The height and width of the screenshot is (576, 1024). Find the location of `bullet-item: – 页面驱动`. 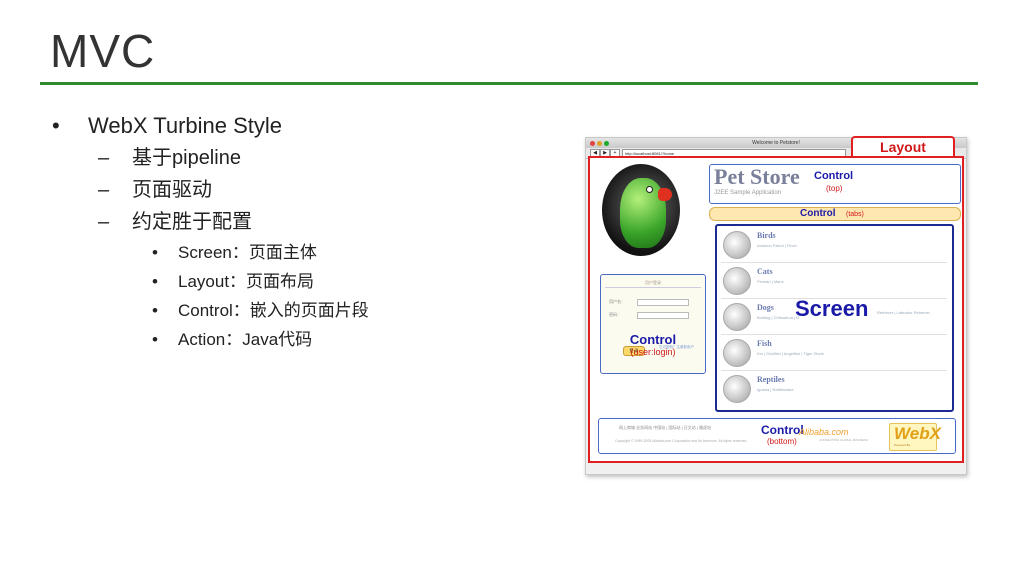

bullet-item: – 页面驱动 is located at coordinates (210, 190).